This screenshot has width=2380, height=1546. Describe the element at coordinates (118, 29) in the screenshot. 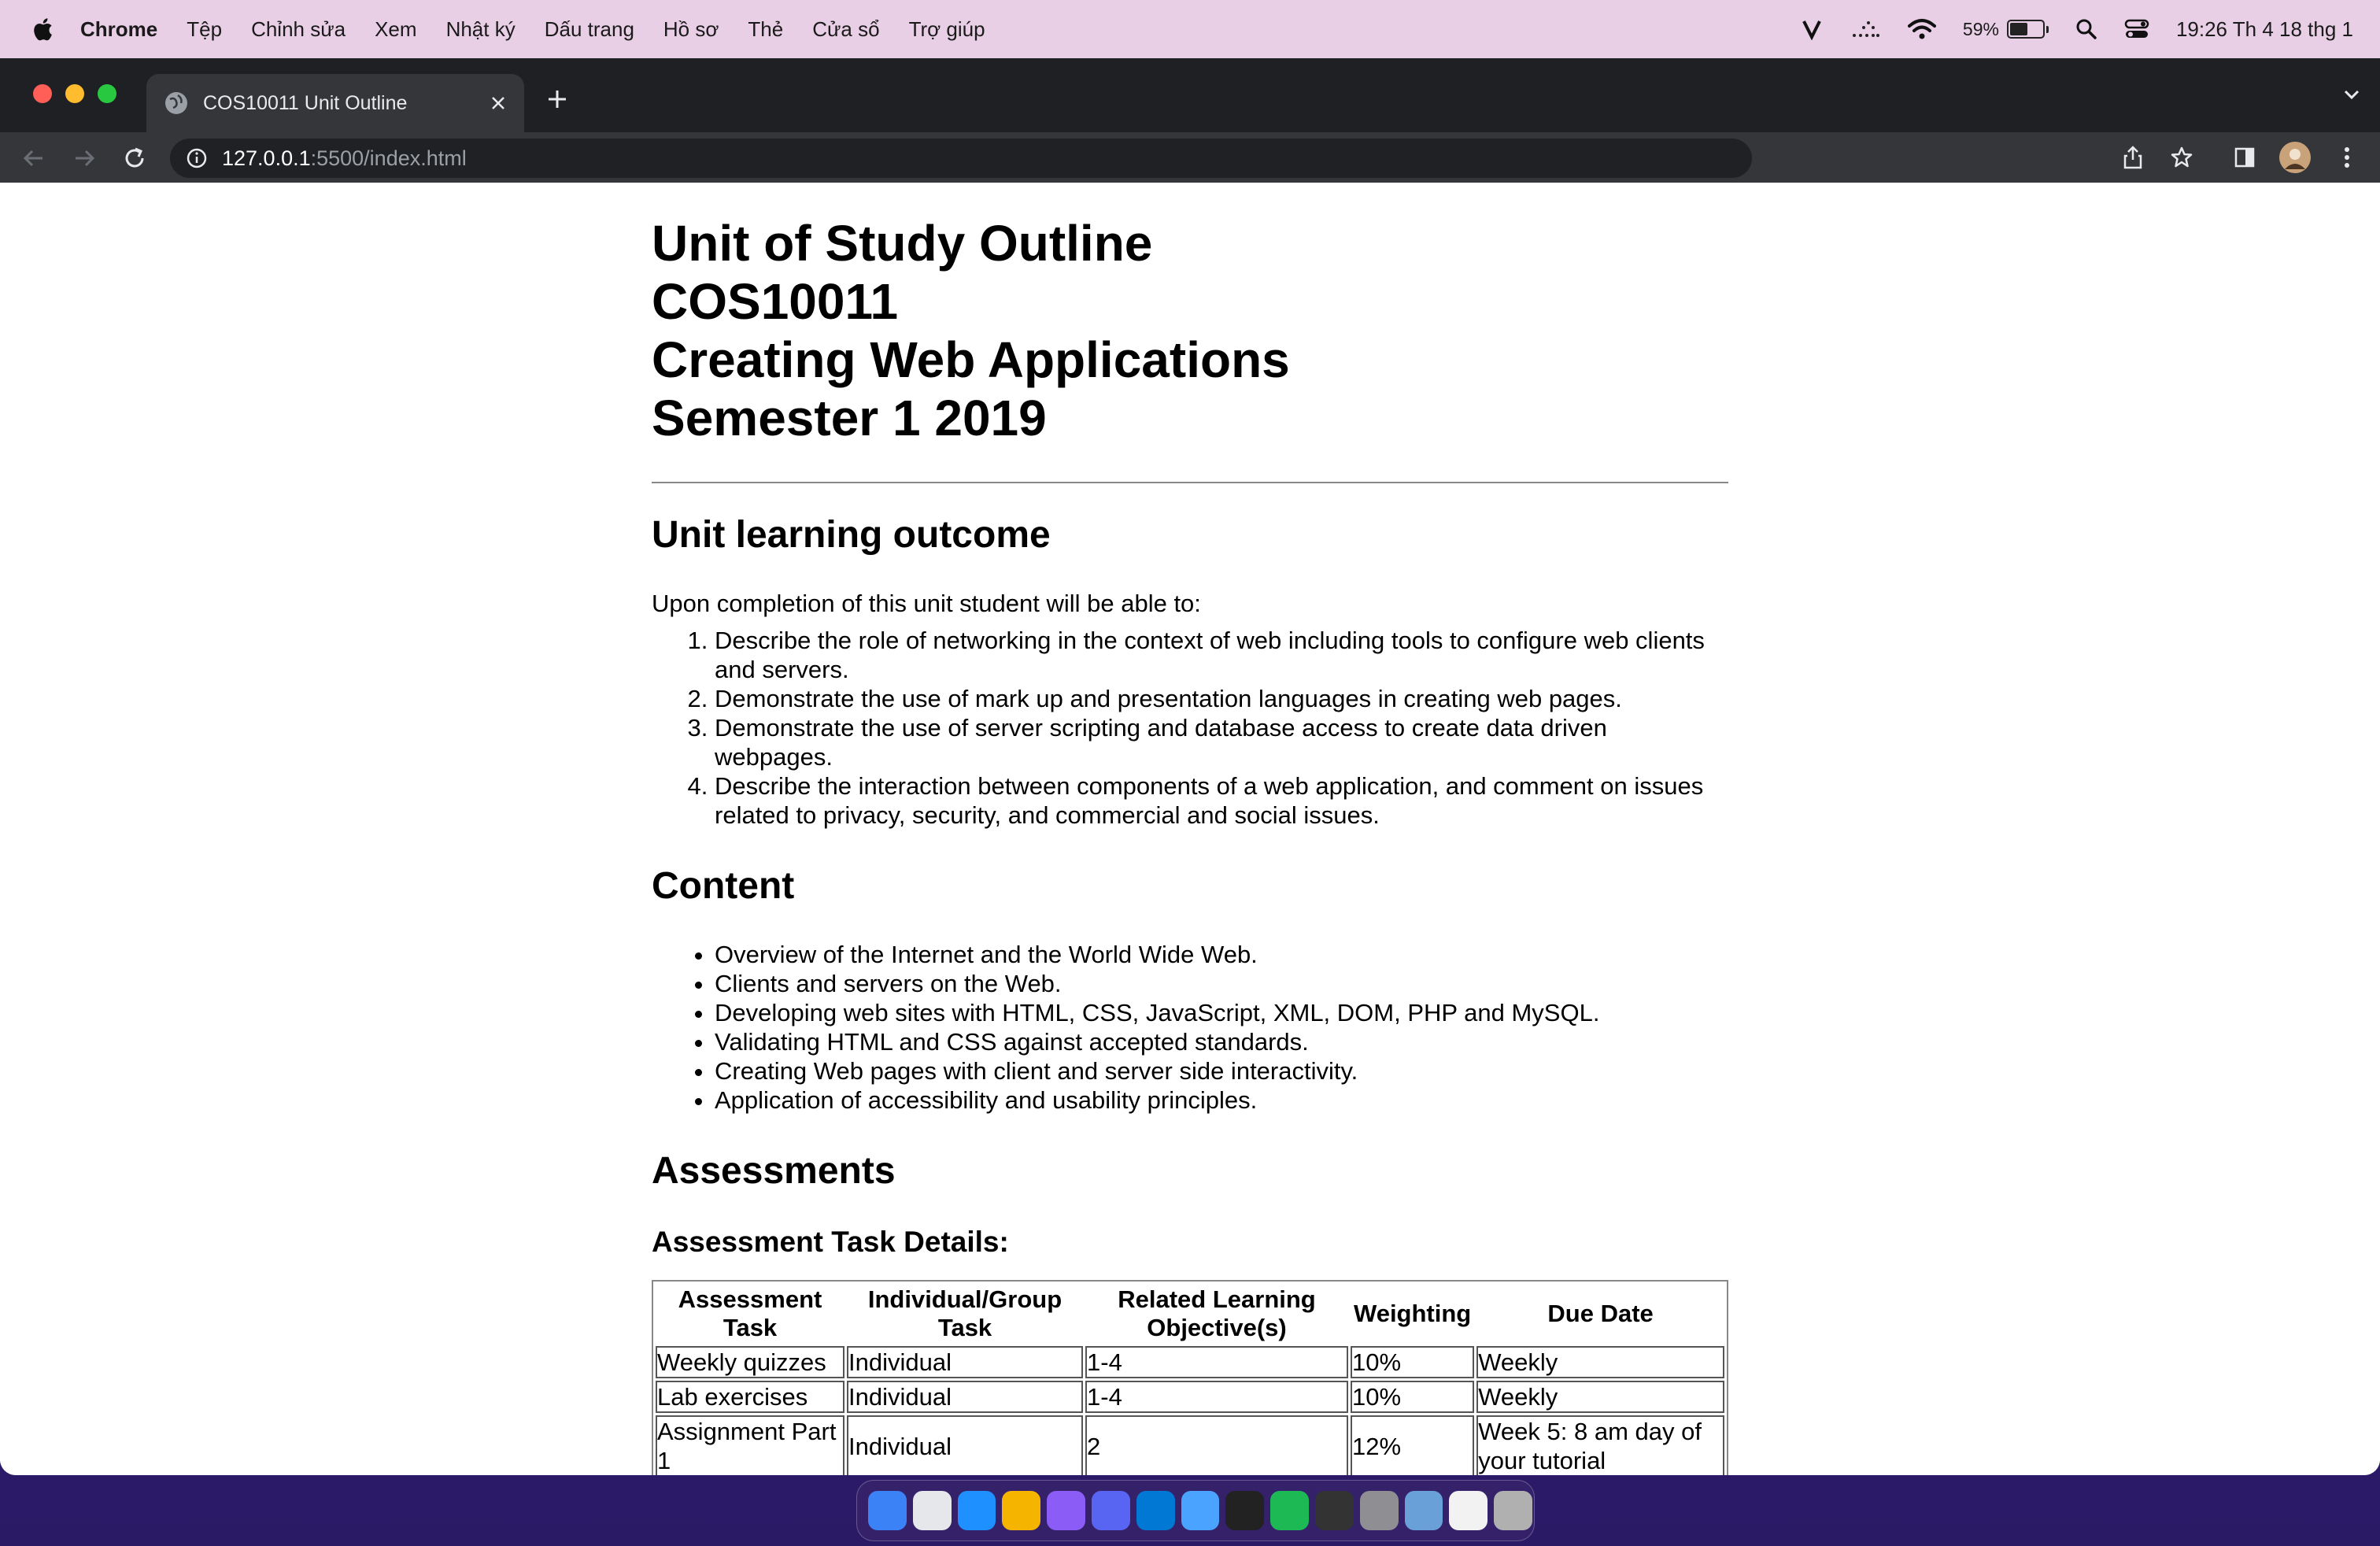

I see `menu-app-chrome: Chrome` at that location.